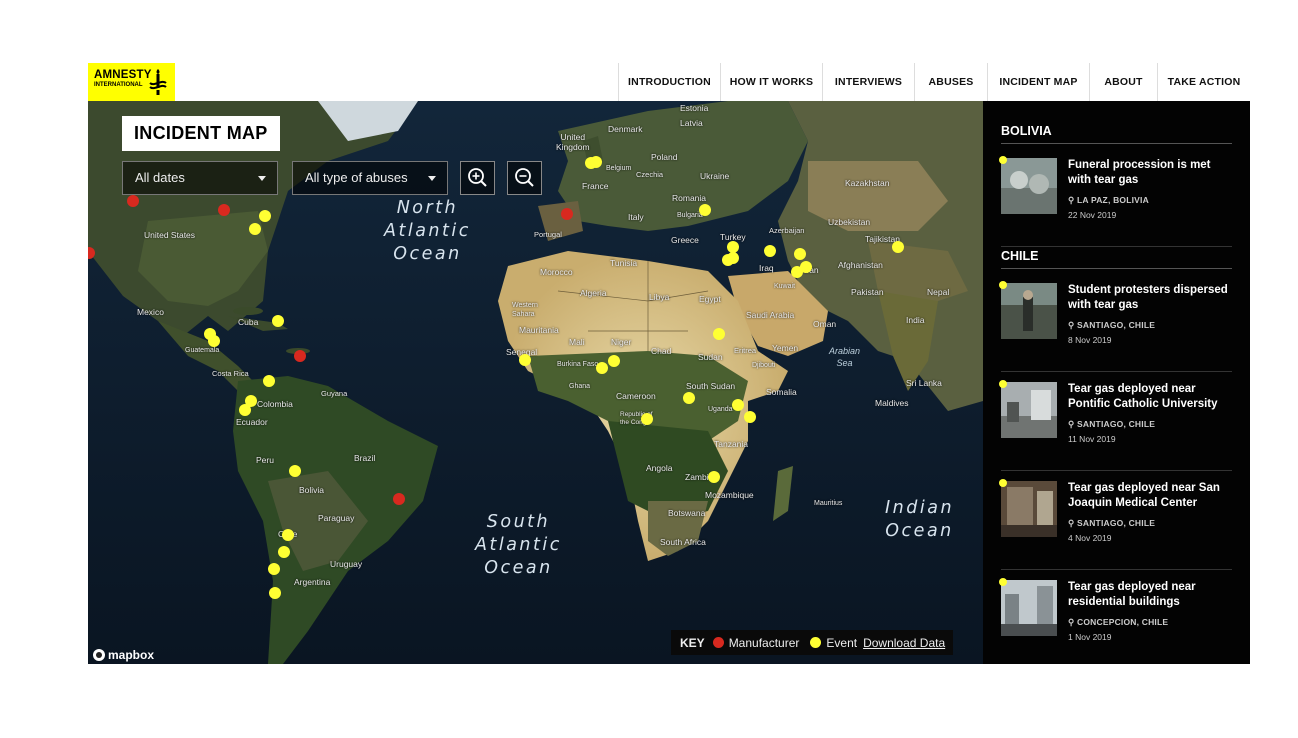  What do you see at coordinates (200, 178) in the screenshot?
I see `date-filter-select: All dates` at bounding box center [200, 178].